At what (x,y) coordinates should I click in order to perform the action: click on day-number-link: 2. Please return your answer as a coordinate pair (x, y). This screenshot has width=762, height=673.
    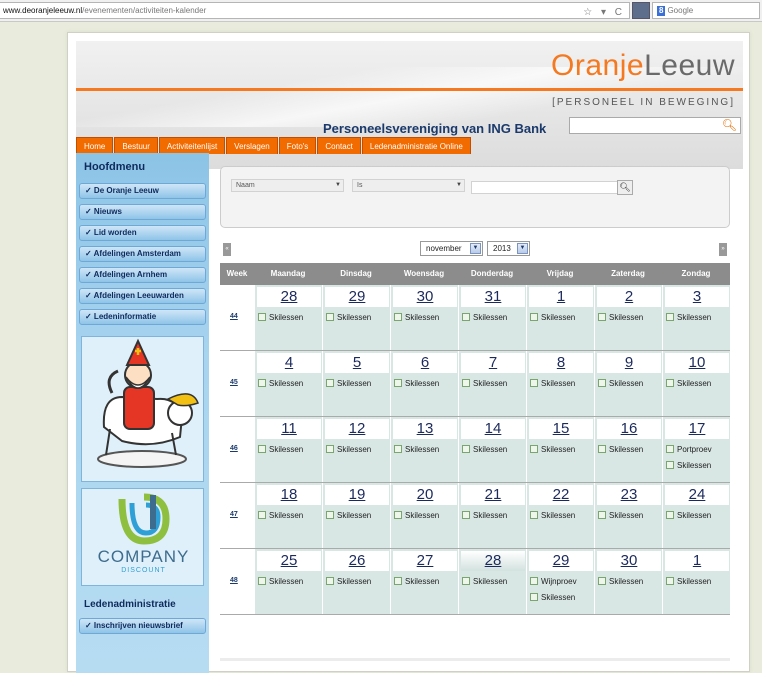
    Looking at the image, I should click on (629, 297).